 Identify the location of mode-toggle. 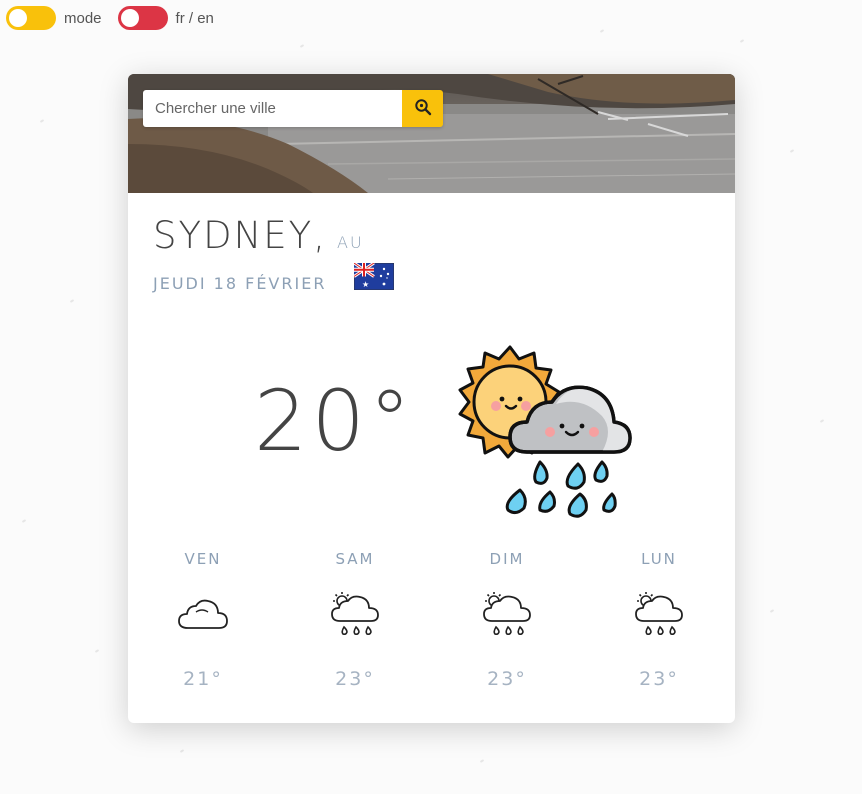
(31, 18).